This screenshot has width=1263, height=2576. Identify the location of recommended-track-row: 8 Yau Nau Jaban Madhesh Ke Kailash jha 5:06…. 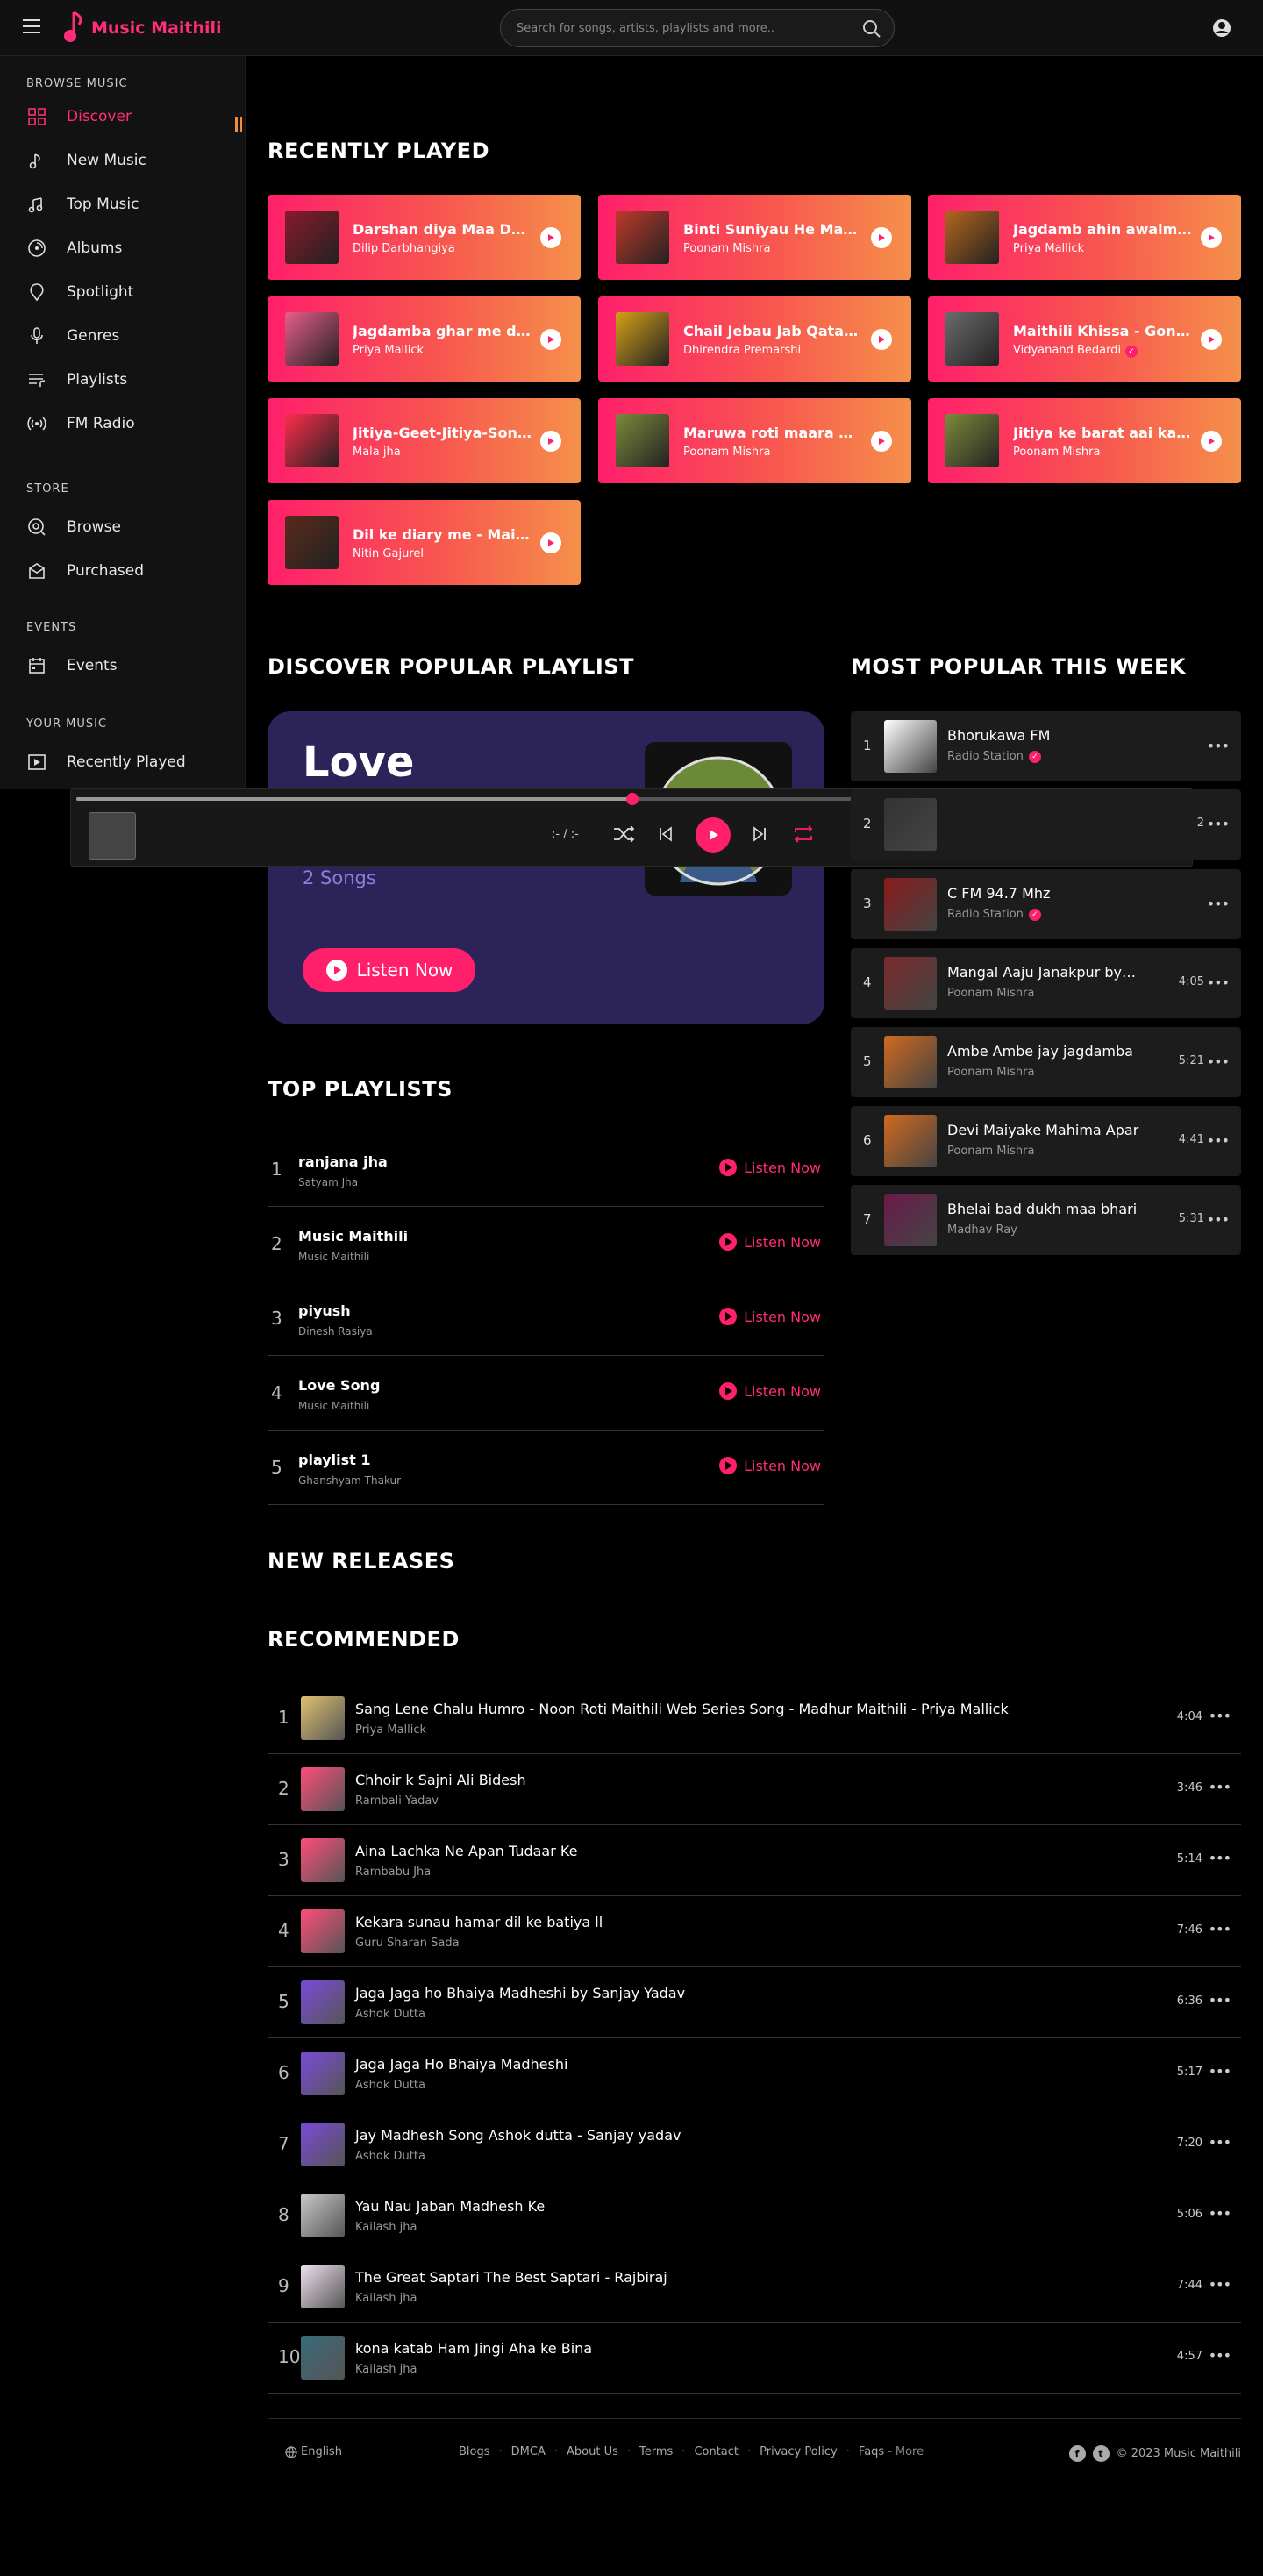
(754, 2215).